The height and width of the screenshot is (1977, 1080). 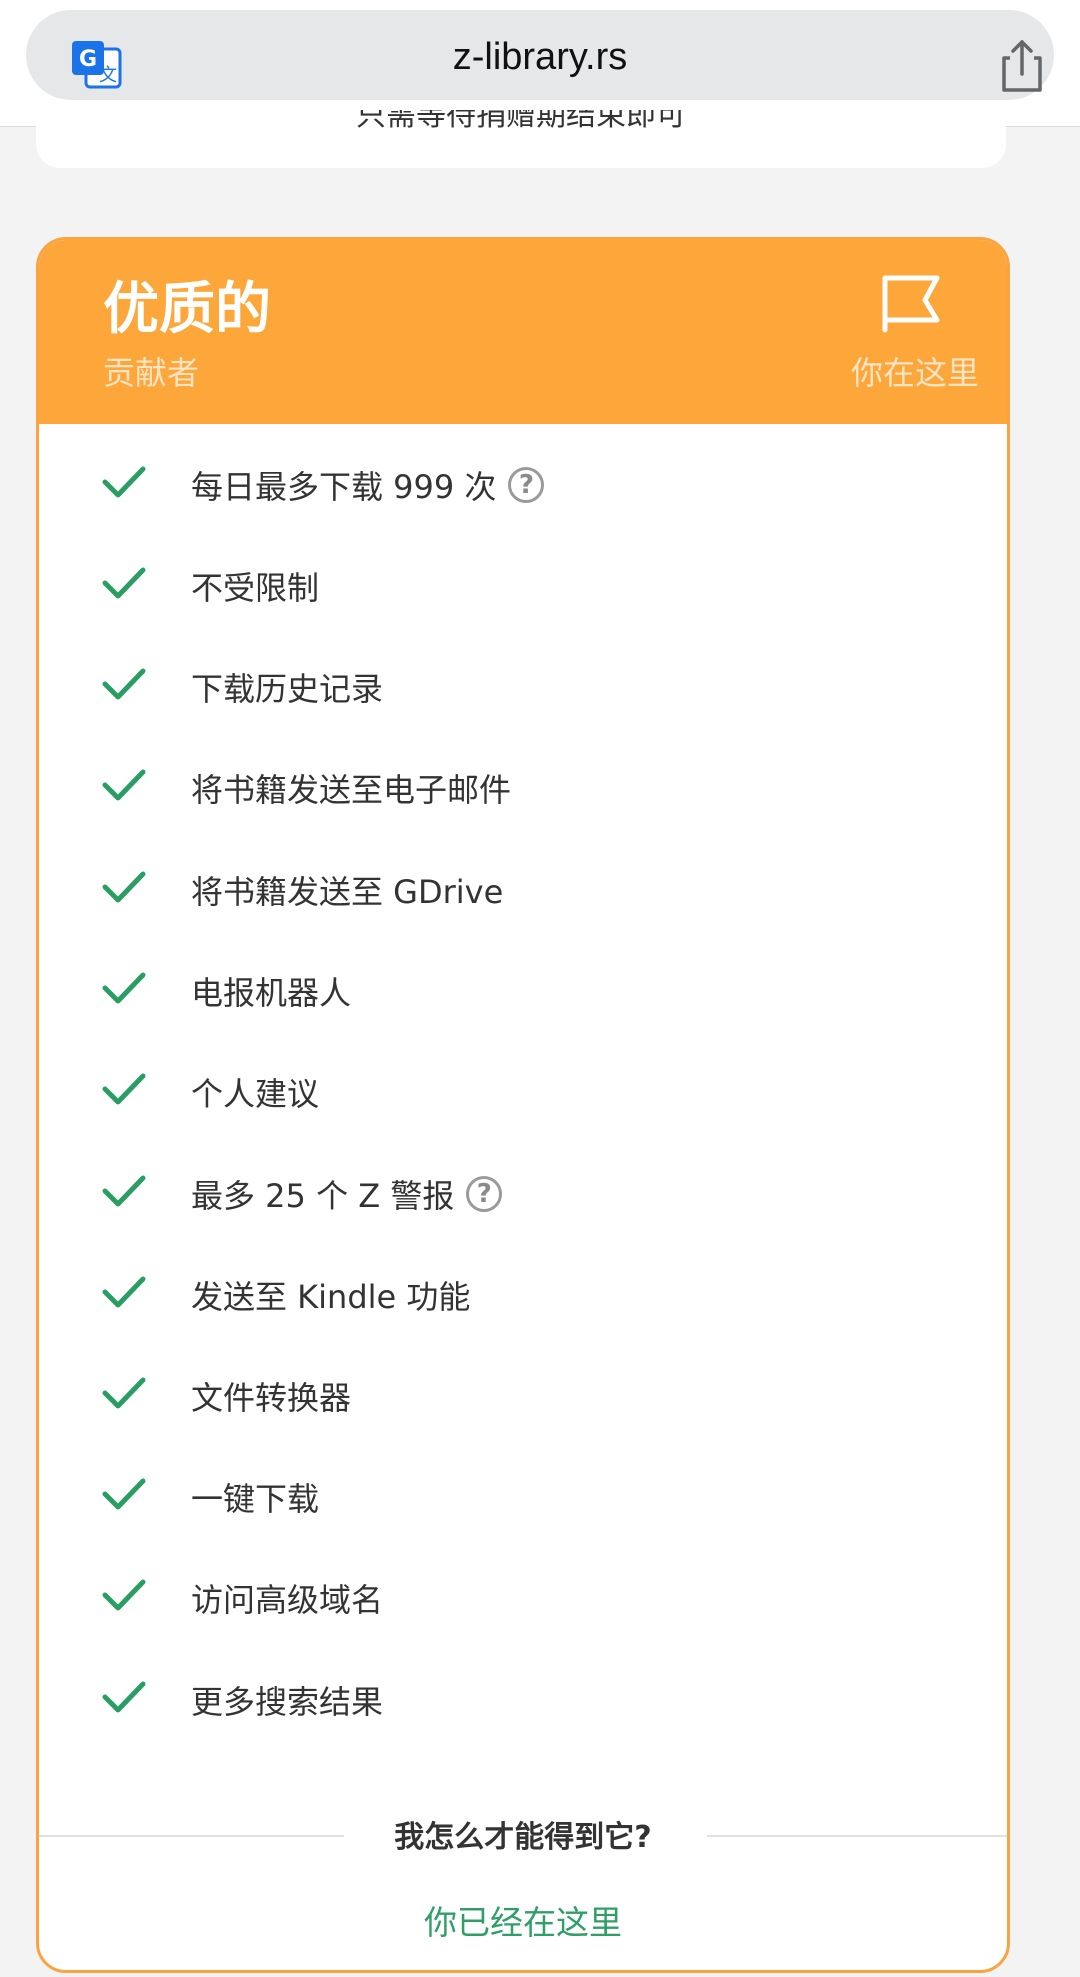 What do you see at coordinates (287, 1702) in the screenshot?
I see `feature-text: 更多搜索结果` at bounding box center [287, 1702].